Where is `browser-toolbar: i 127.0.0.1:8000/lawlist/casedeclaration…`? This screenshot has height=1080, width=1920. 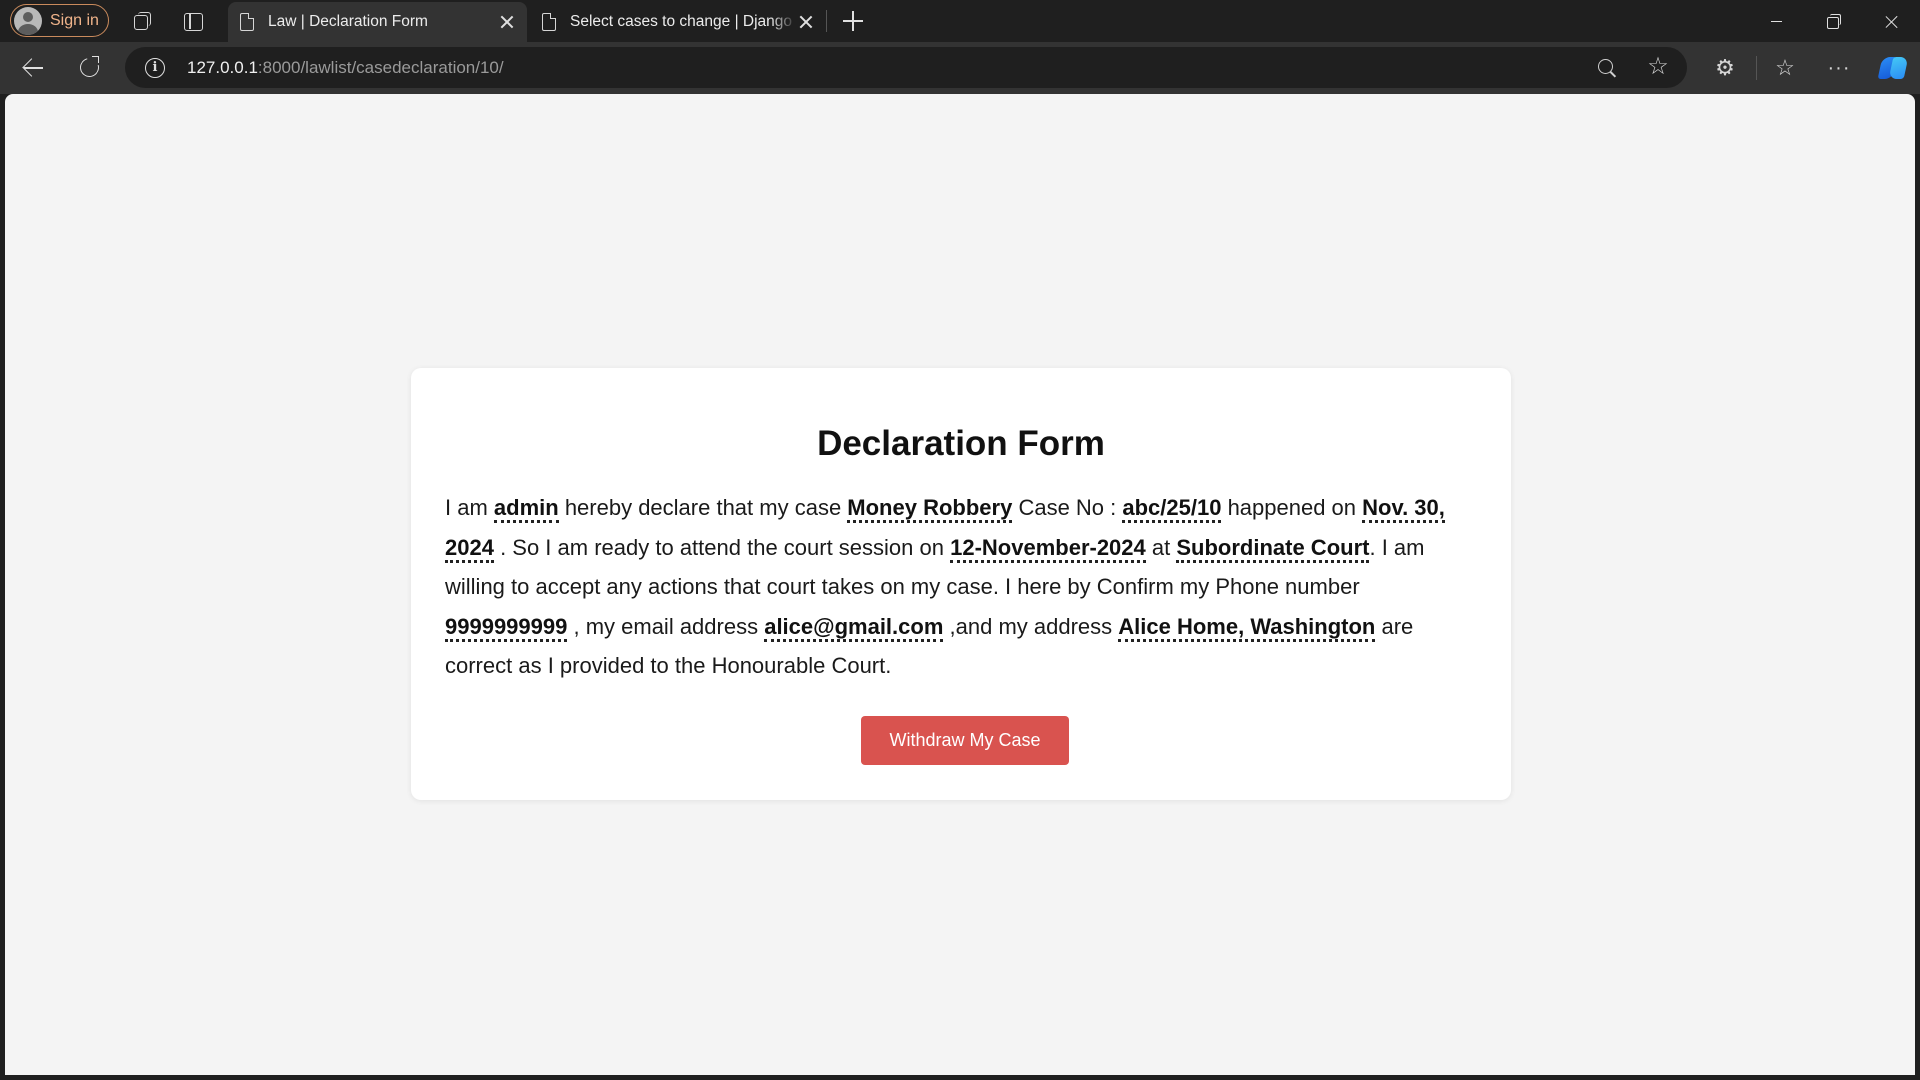 browser-toolbar: i 127.0.0.1:8000/lawlist/casedeclaration… is located at coordinates (960, 68).